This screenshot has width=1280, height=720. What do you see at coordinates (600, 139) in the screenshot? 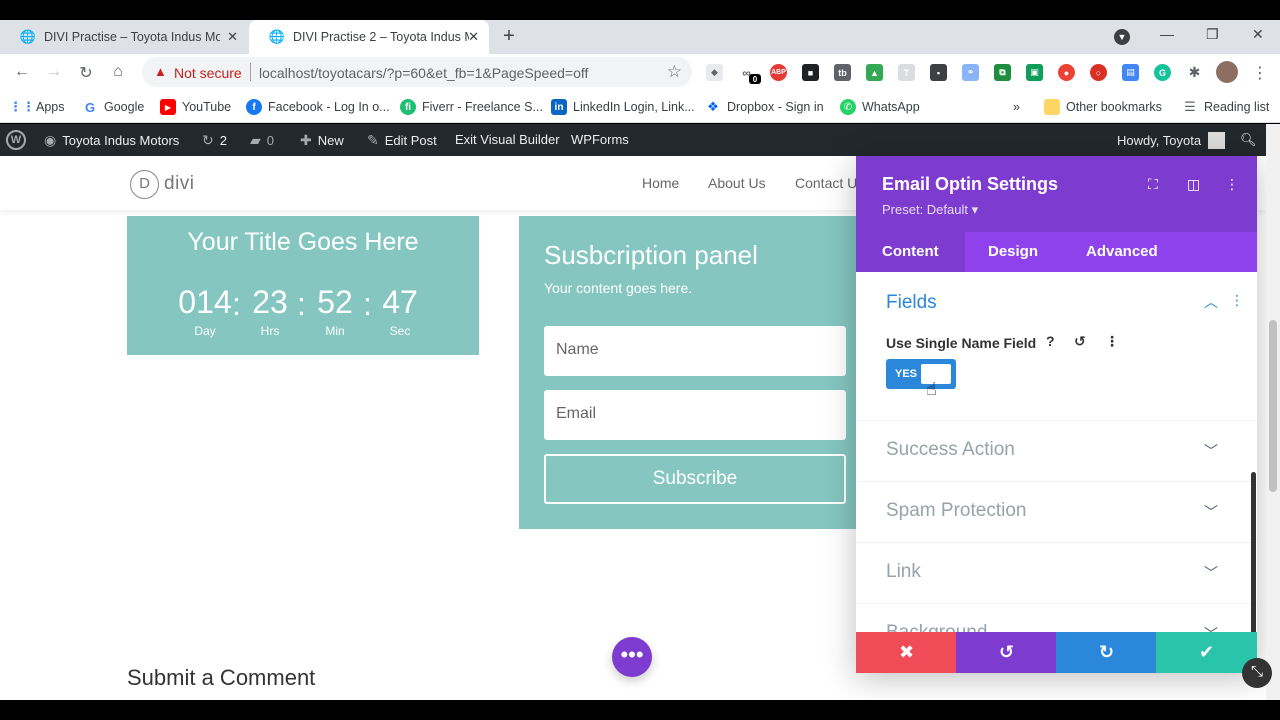
I see `wp-wpforms: WPForms` at bounding box center [600, 139].